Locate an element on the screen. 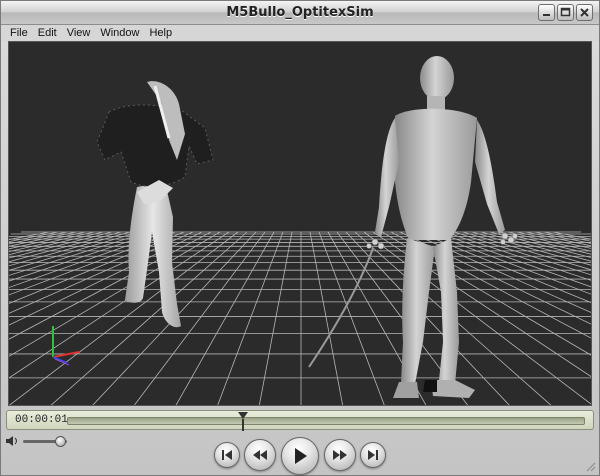 The image size is (600, 476). go-to-start-button is located at coordinates (227, 455).